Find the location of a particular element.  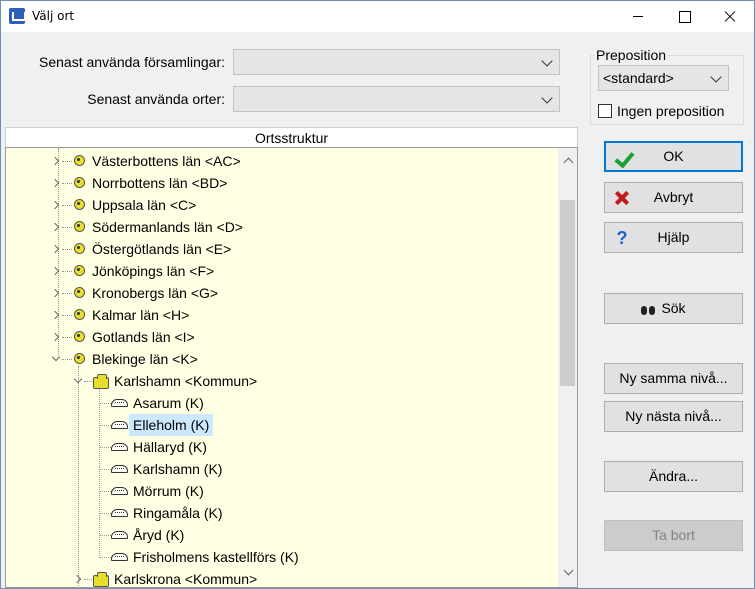

tree-scrollbar is located at coordinates (567, 367).